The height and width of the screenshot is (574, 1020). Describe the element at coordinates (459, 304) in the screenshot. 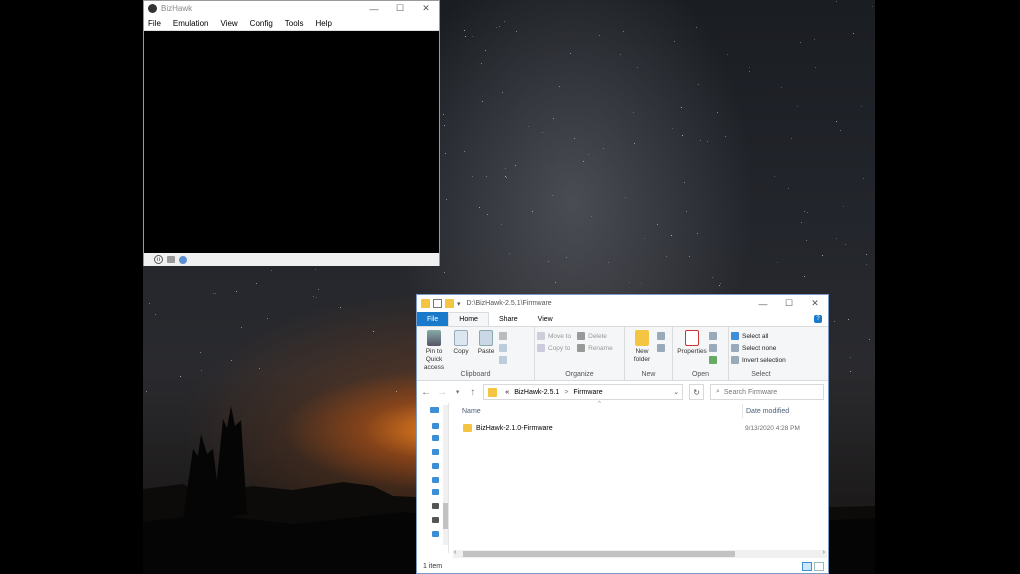

I see `quick-access-dropdown-icon: ▾` at that location.